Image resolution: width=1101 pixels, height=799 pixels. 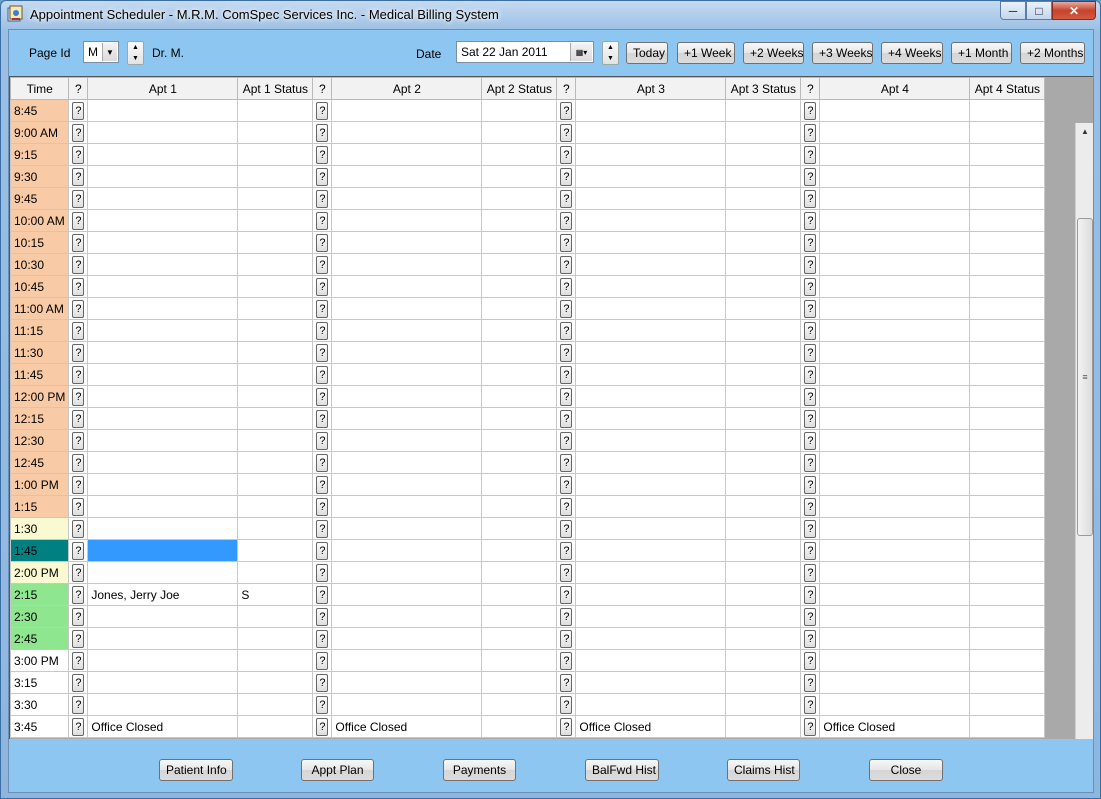 What do you see at coordinates (40, 330) in the screenshot?
I see `time-cell: 11:15` at bounding box center [40, 330].